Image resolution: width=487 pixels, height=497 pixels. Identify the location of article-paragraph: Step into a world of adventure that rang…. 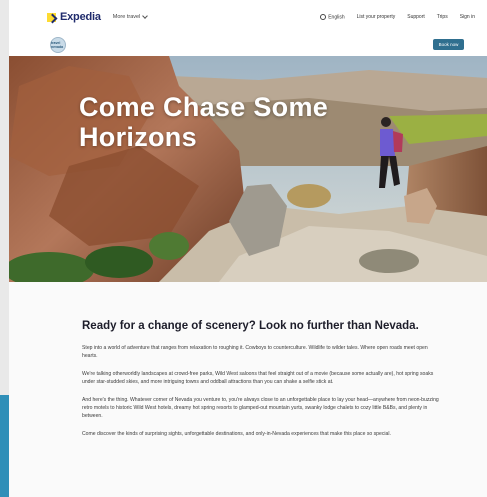
(255, 352).